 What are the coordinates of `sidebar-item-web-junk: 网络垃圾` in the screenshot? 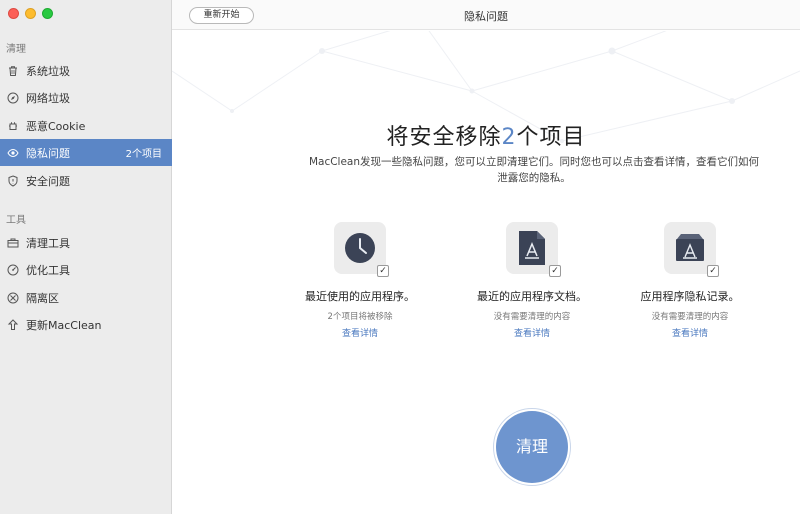 It's located at (86, 97).